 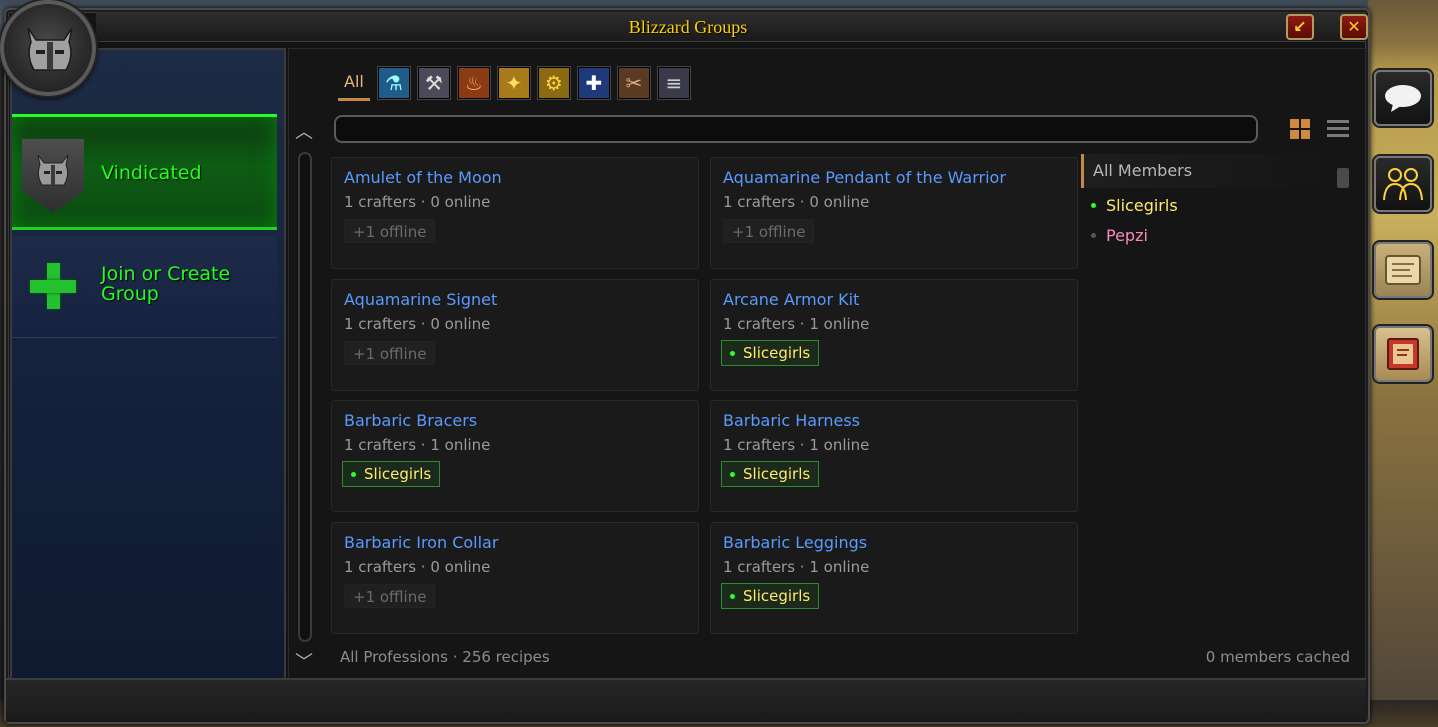 I want to click on scrollbar, so click(x=305, y=397).